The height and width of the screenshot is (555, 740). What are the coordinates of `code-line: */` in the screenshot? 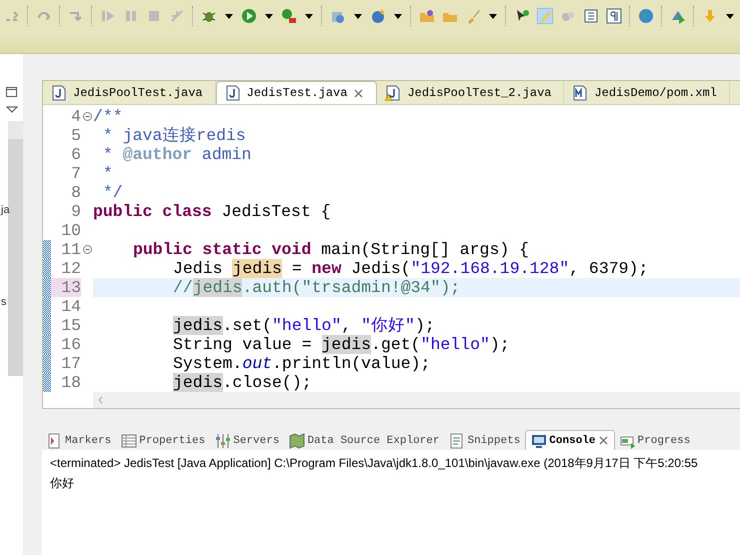 It's located at (113, 192).